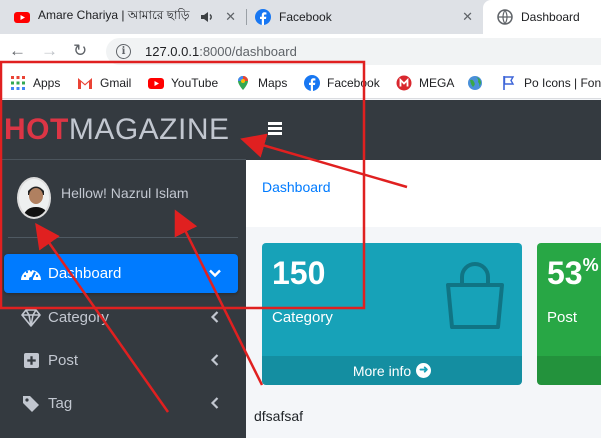  I want to click on tag-icon, so click(31, 404).